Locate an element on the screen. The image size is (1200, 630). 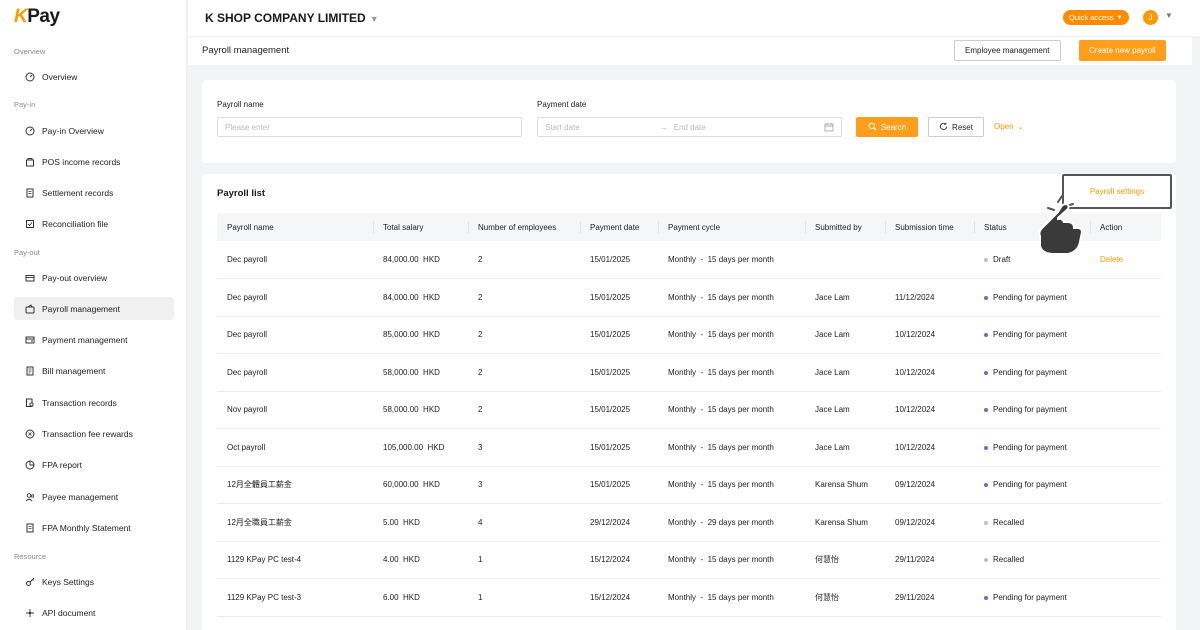
sidebar-item-settlement-records: Settlement records is located at coordinates (94, 192).